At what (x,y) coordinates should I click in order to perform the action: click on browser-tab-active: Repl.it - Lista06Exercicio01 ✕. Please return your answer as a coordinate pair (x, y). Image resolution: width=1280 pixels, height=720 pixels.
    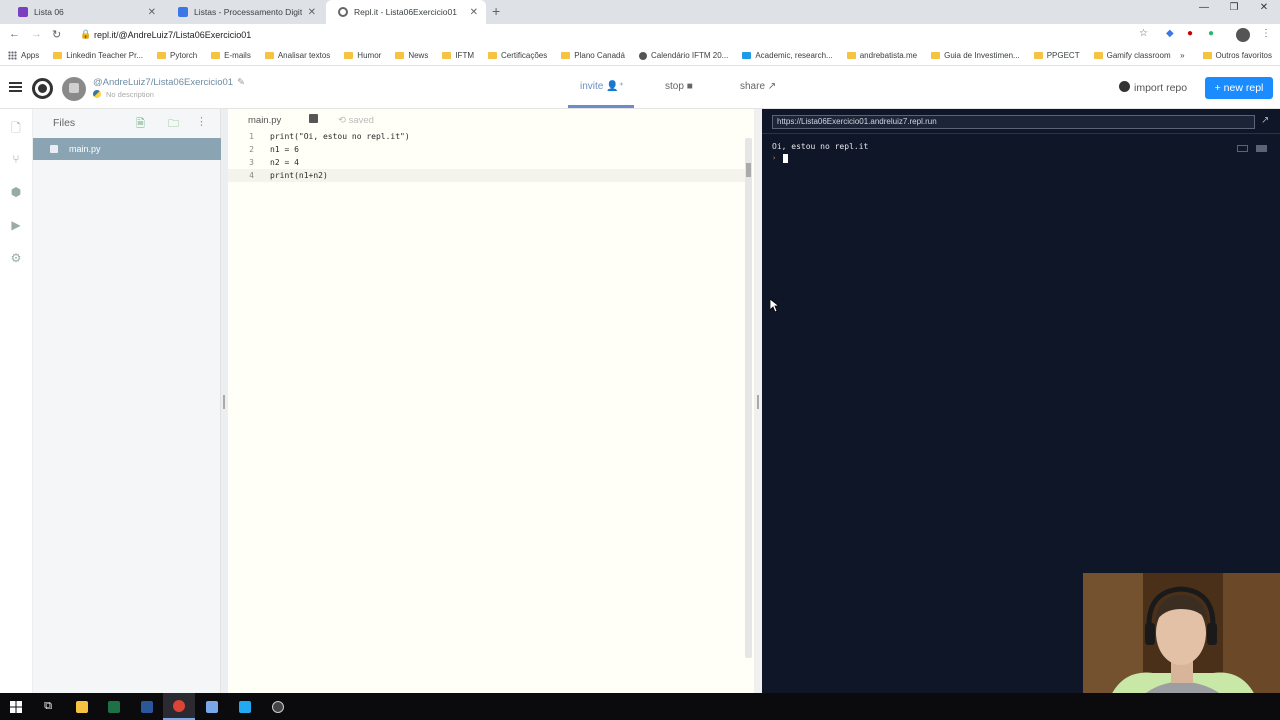
    Looking at the image, I should click on (406, 12).